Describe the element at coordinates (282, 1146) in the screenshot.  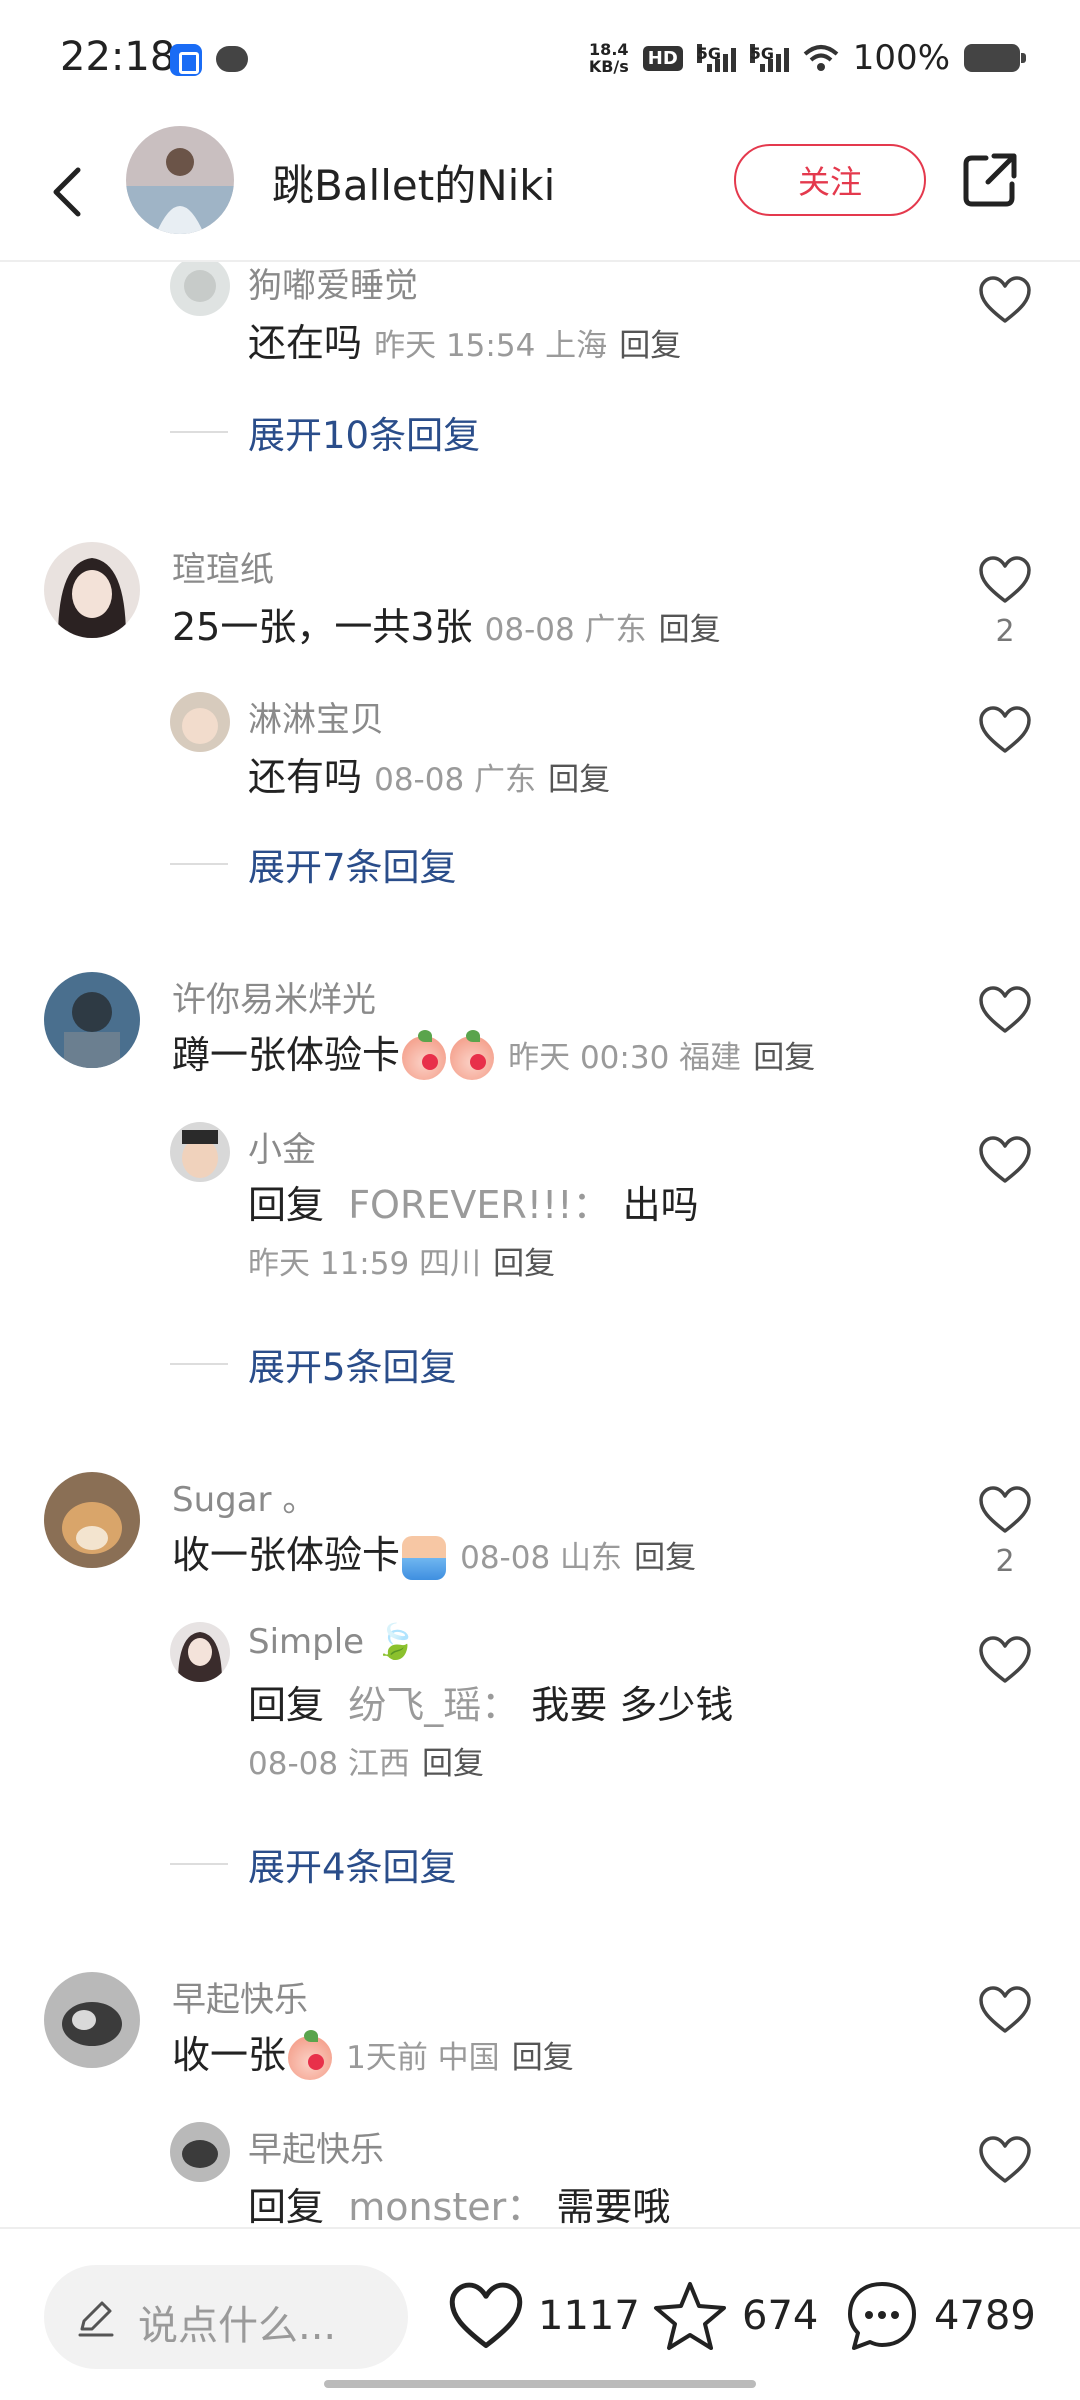
I see `comment-username: 小金` at that location.